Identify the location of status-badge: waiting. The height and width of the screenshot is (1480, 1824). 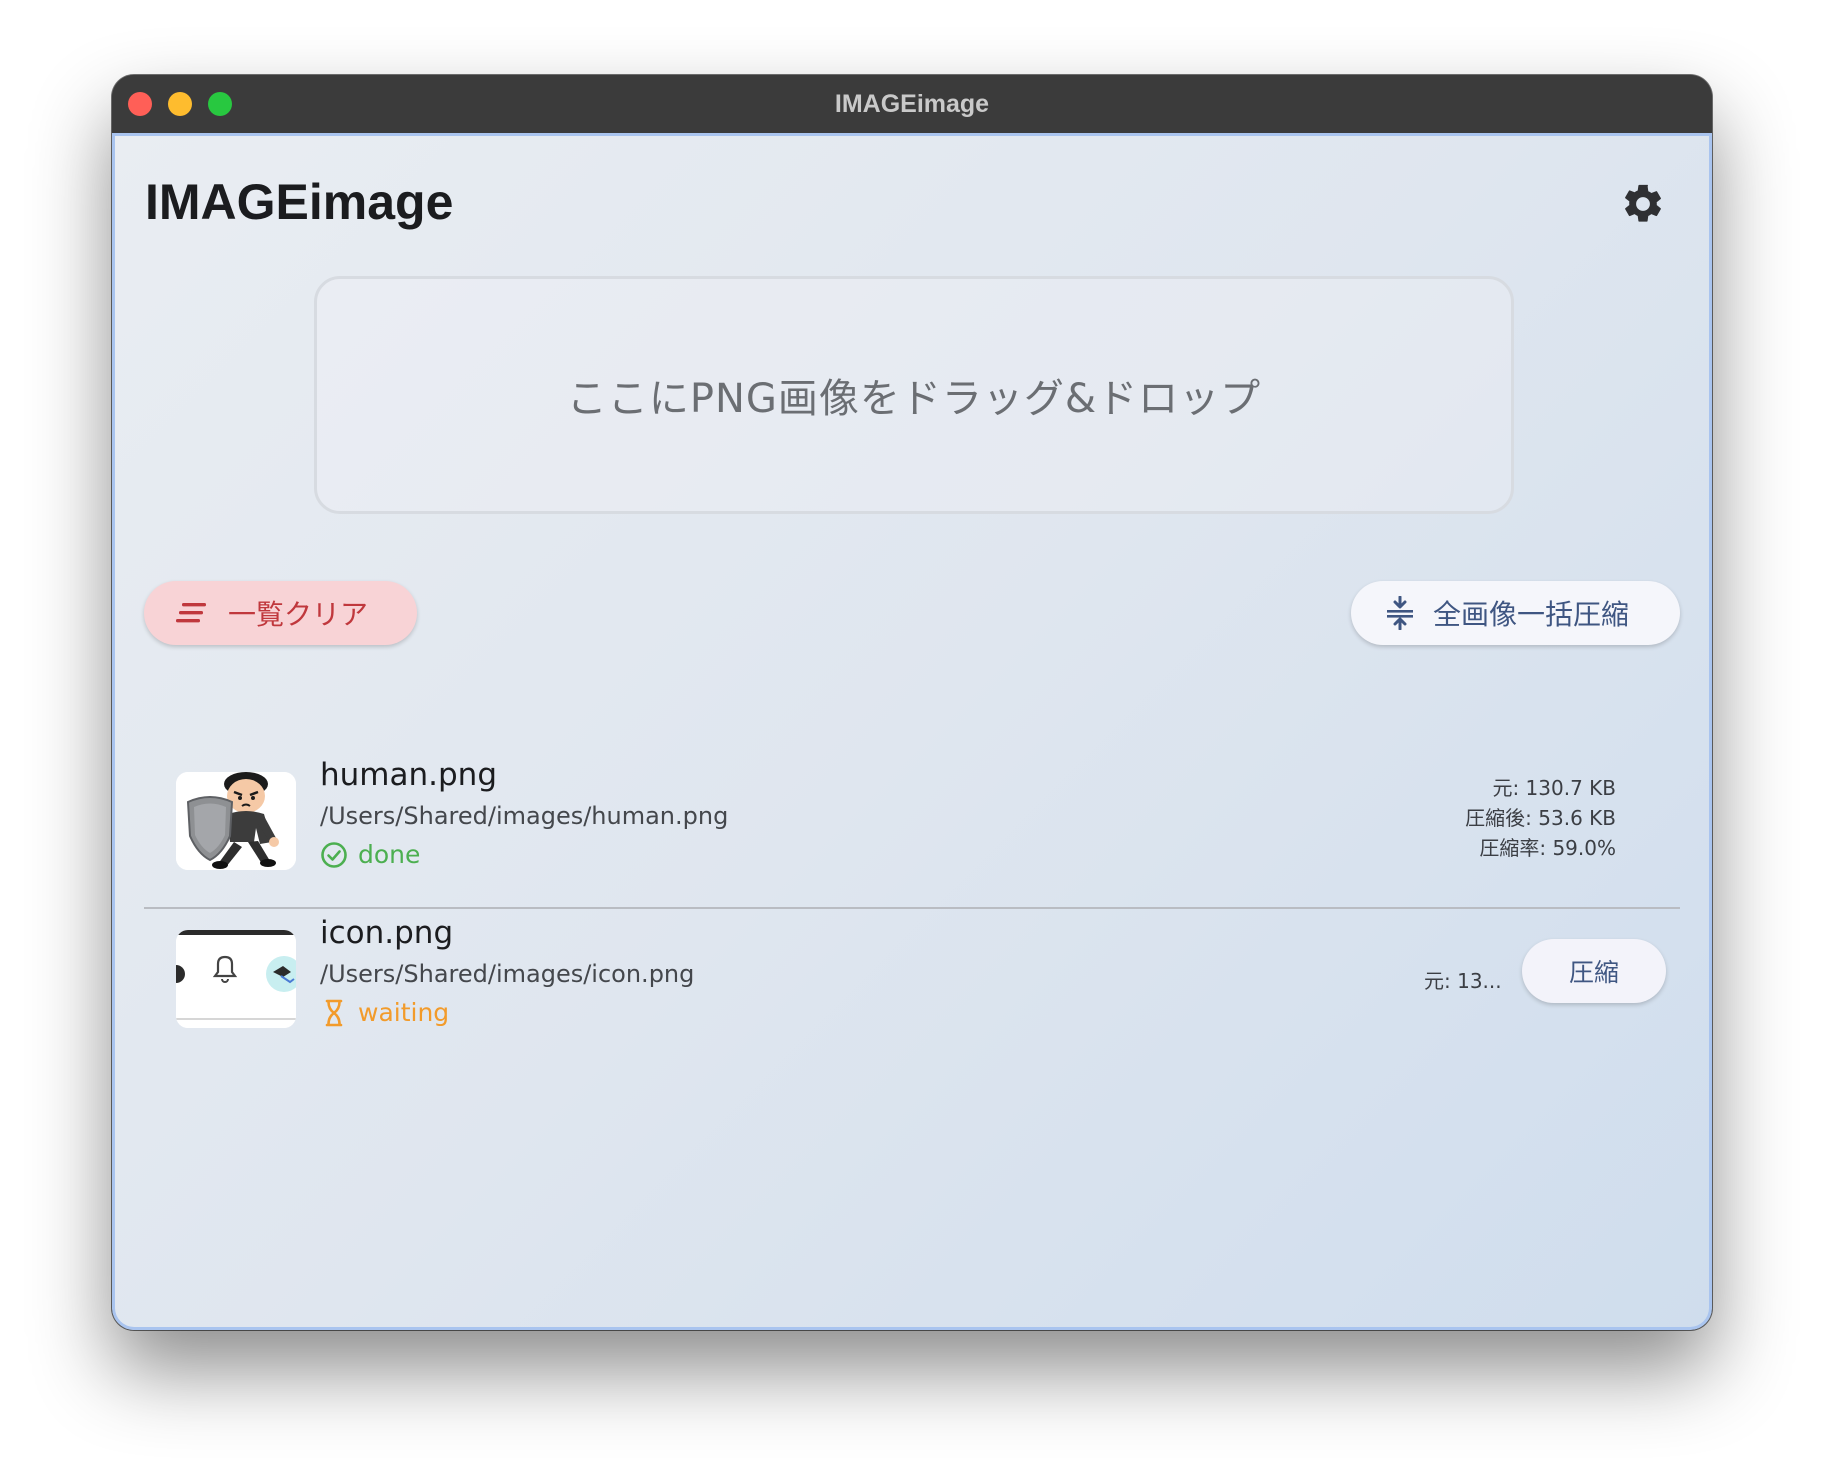
(384, 1012).